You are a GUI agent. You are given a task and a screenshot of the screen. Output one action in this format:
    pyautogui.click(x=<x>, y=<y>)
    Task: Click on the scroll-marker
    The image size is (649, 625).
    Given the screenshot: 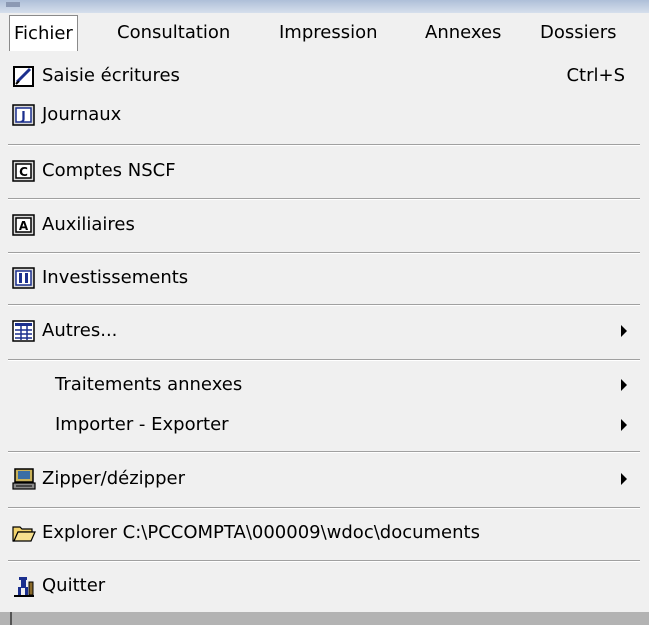 What is the action you would take?
    pyautogui.click(x=11, y=618)
    